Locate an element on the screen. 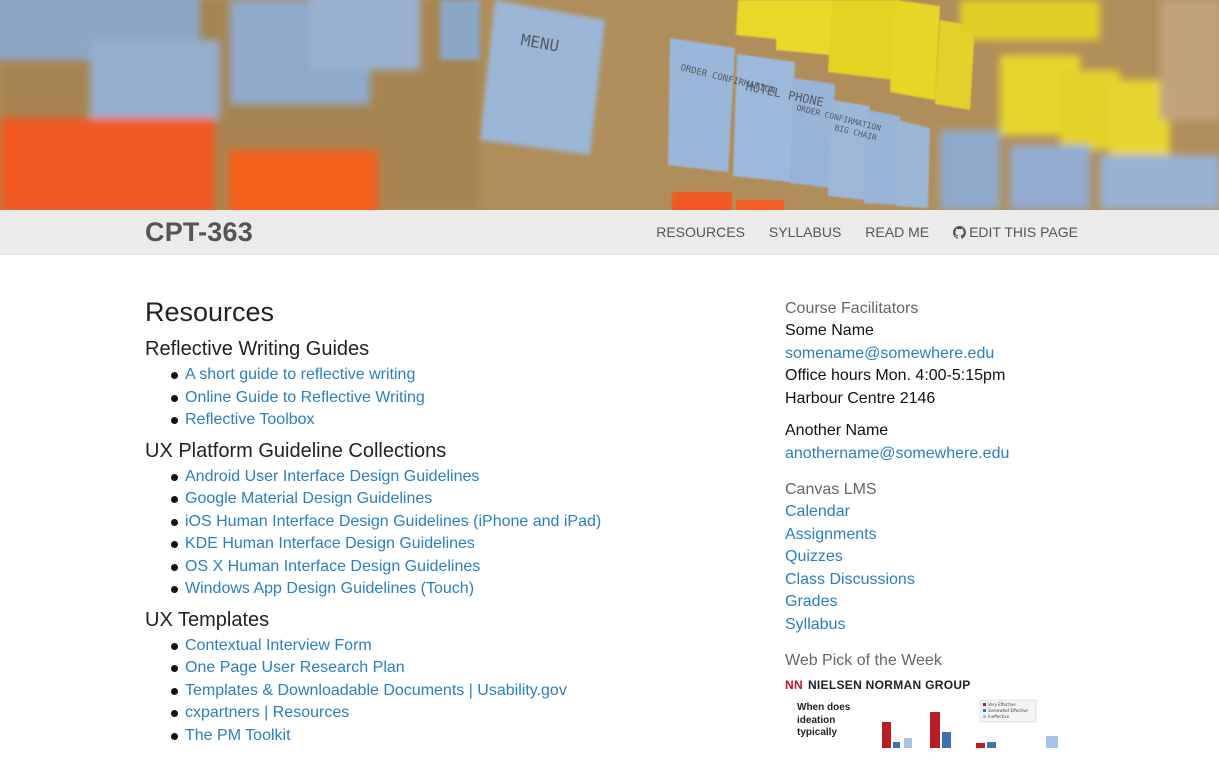 The width and height of the screenshot is (1219, 764). link-kde-guidelines: KDE Human Interface Design Guidelines is located at coordinates (330, 543).